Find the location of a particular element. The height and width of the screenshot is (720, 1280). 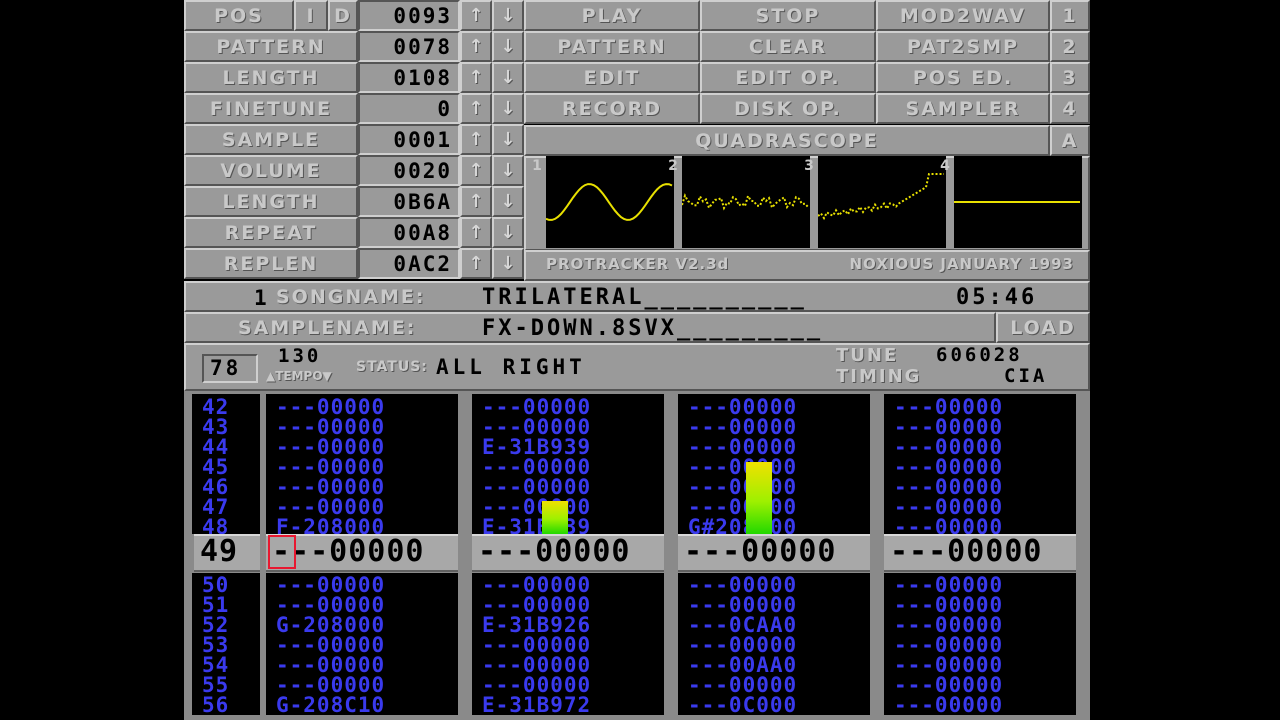

menu-button: 3 is located at coordinates (1070, 77).